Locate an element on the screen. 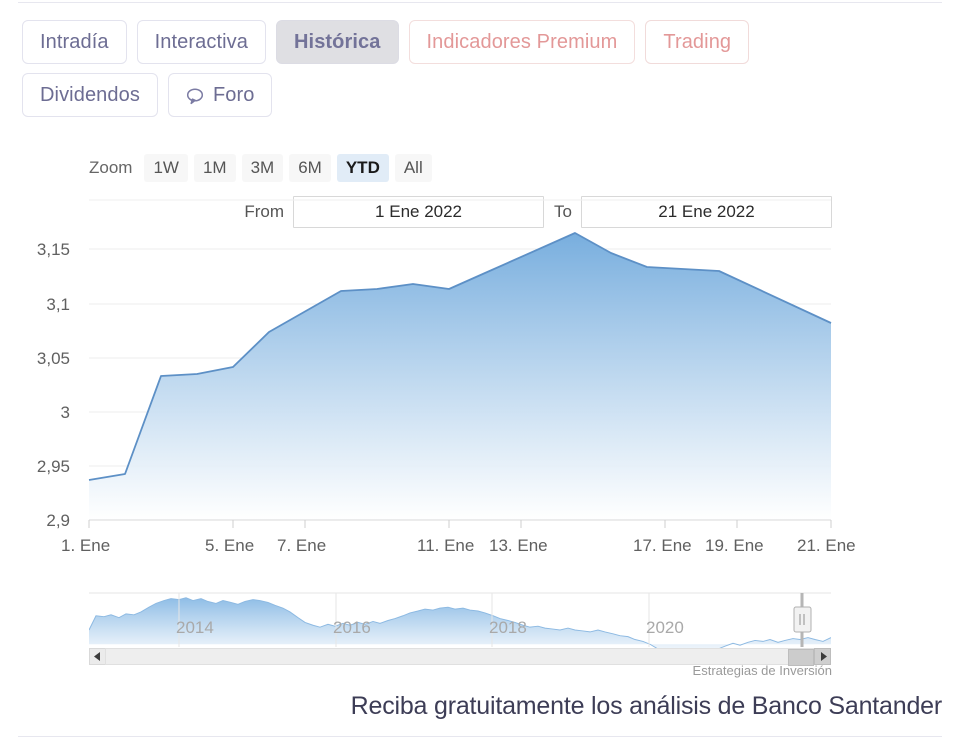 The height and width of the screenshot is (744, 960). x-tick-13-ene: 13. Ene is located at coordinates (518, 545).